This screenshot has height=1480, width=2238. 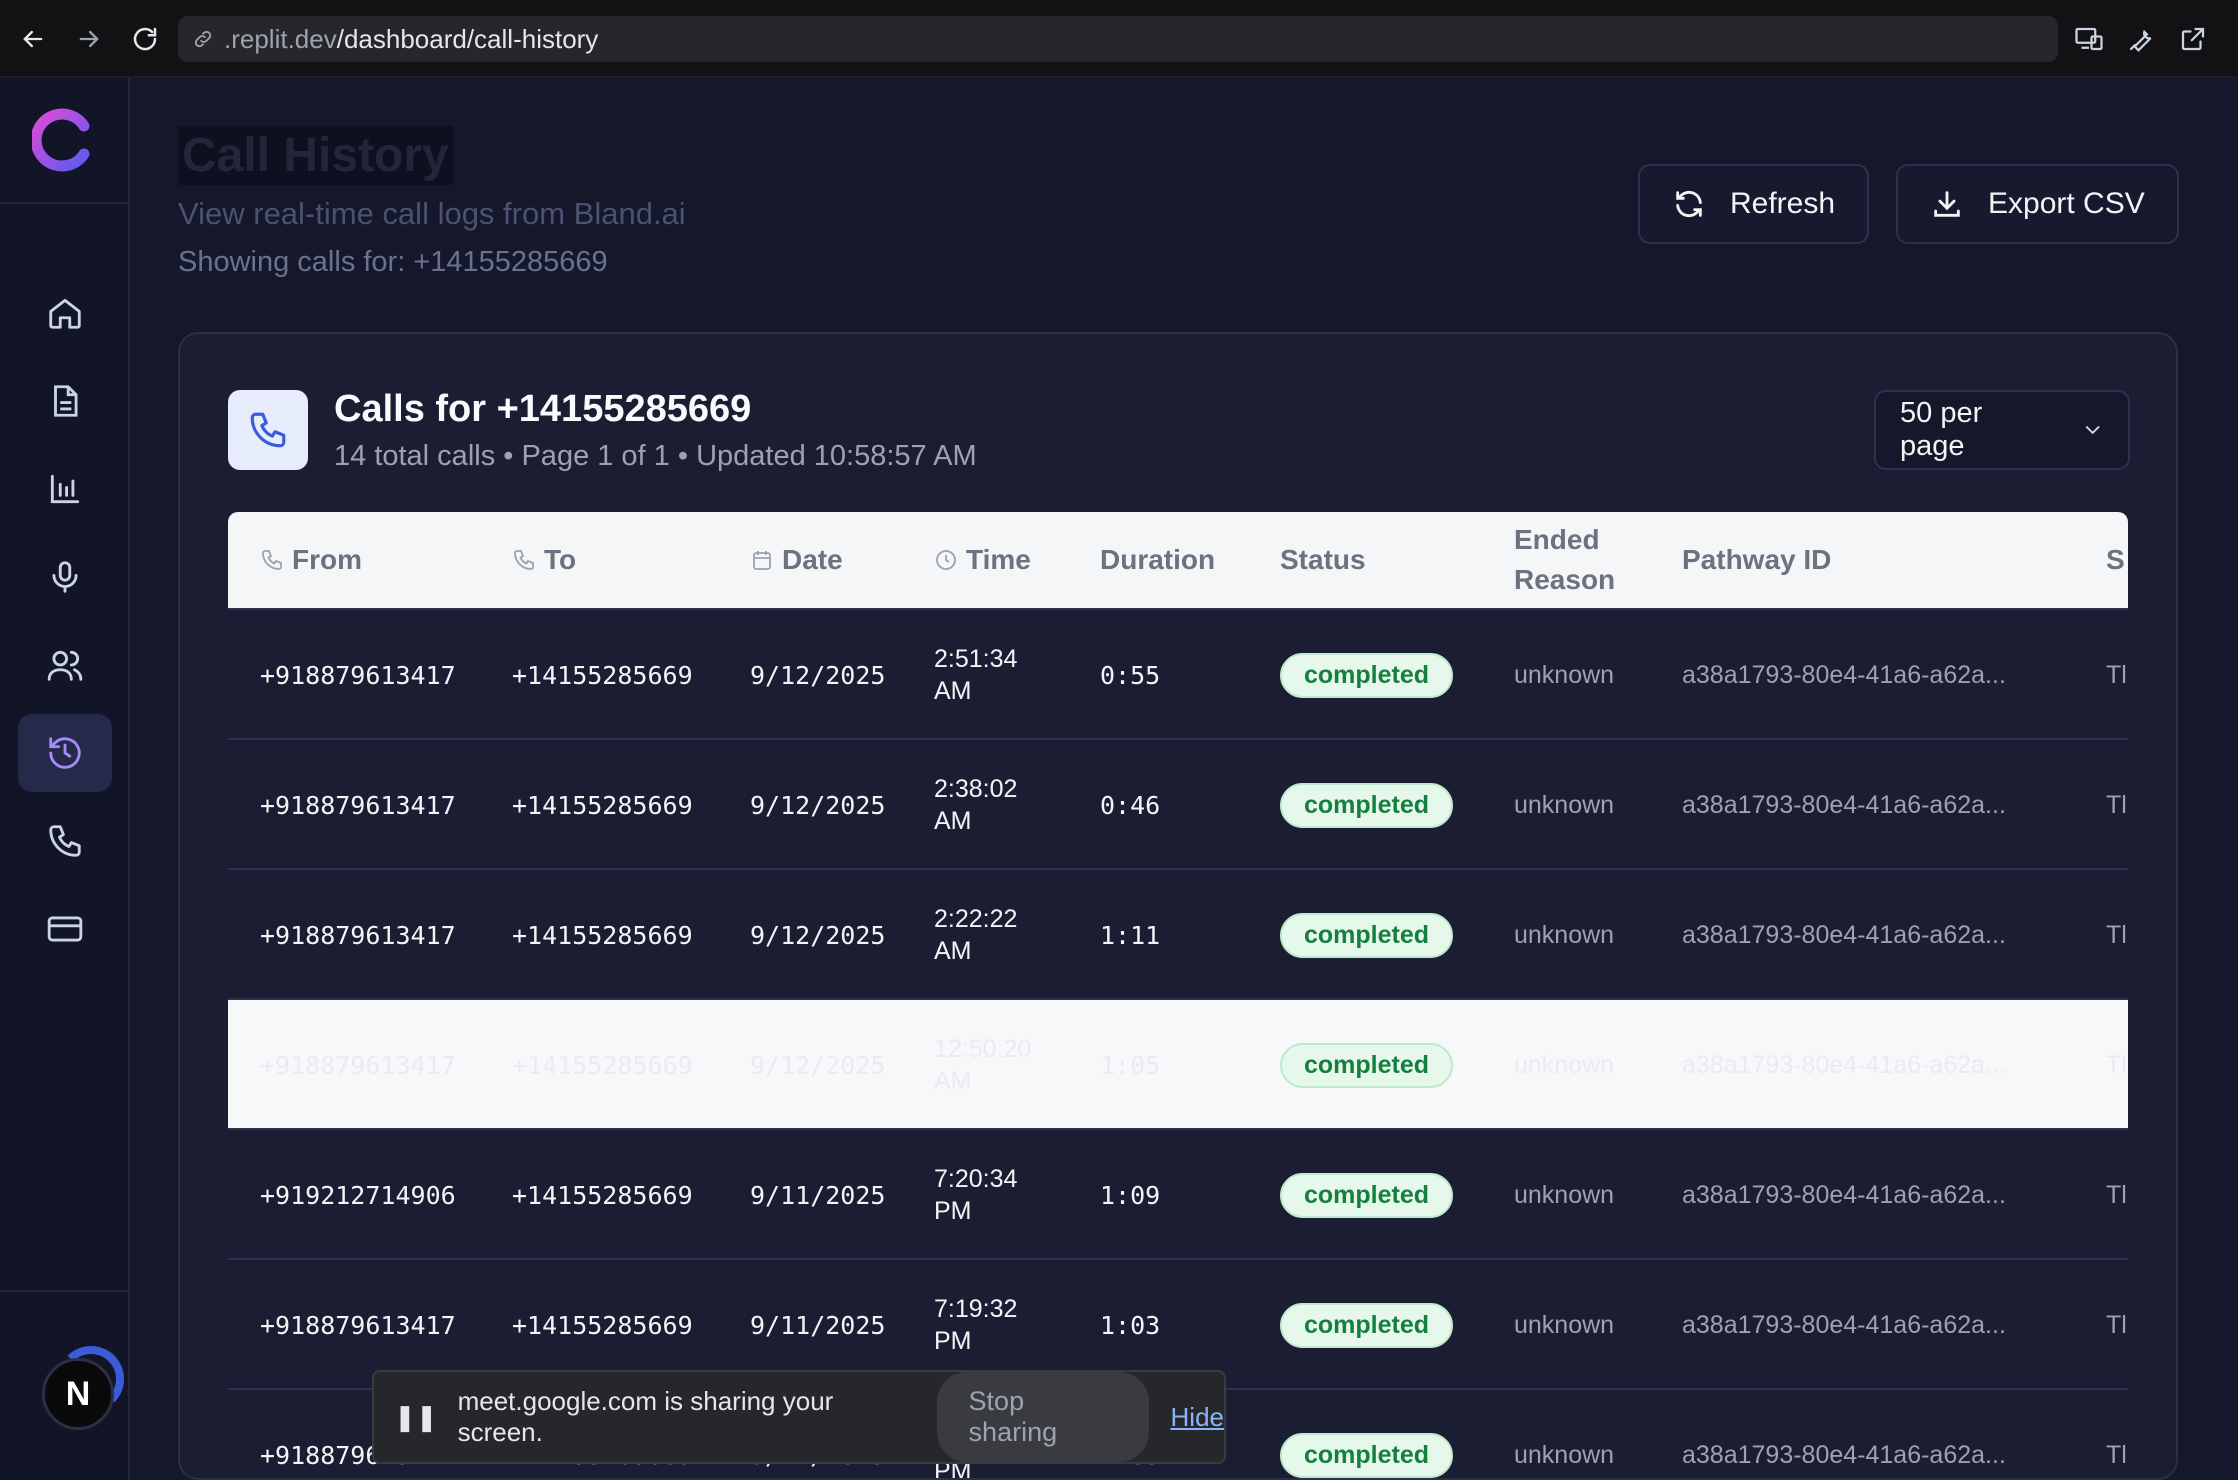 I want to click on screen-share-message: meet.google.com is sharing your screen., so click(x=645, y=1416).